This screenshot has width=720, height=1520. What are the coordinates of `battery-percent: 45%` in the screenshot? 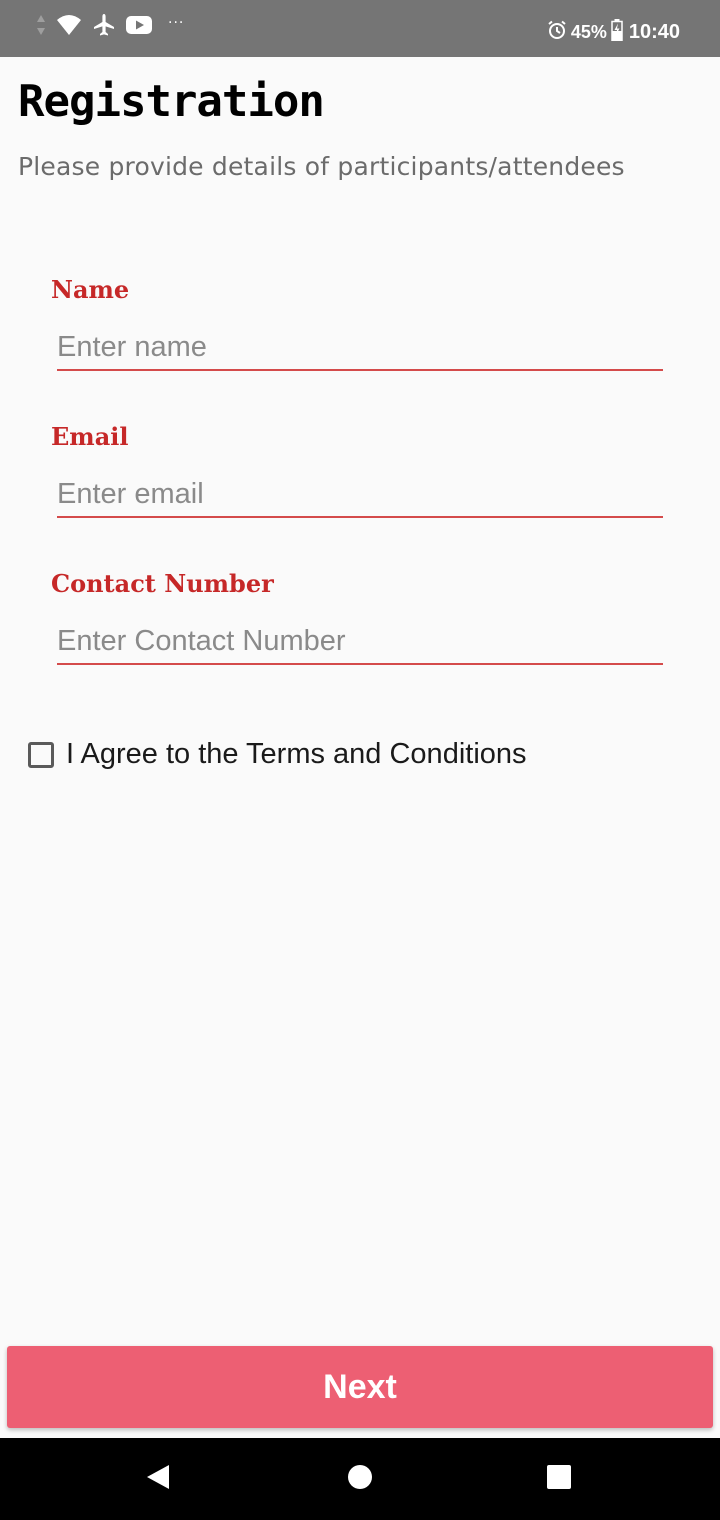 It's located at (588, 31).